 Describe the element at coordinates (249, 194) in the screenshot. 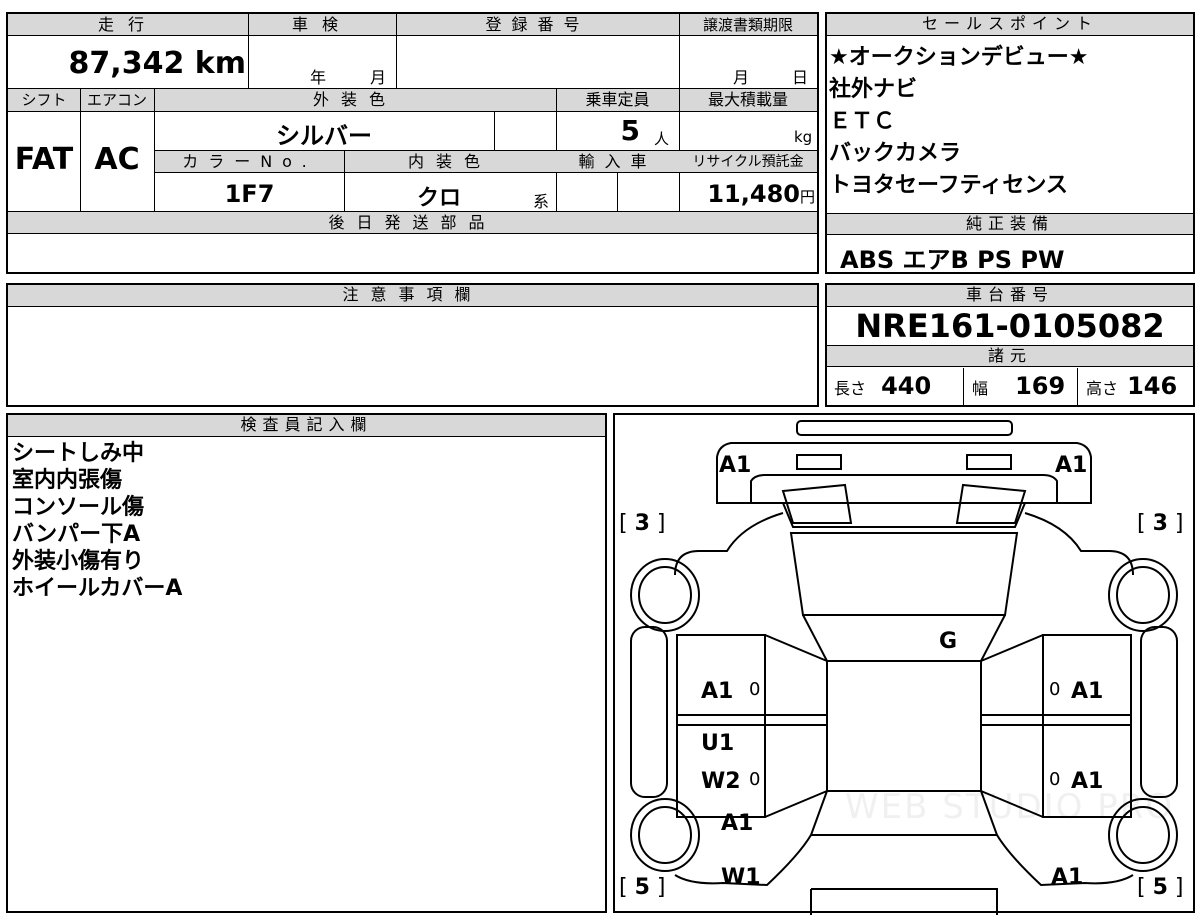

I see `color-no-value: 1F7` at that location.